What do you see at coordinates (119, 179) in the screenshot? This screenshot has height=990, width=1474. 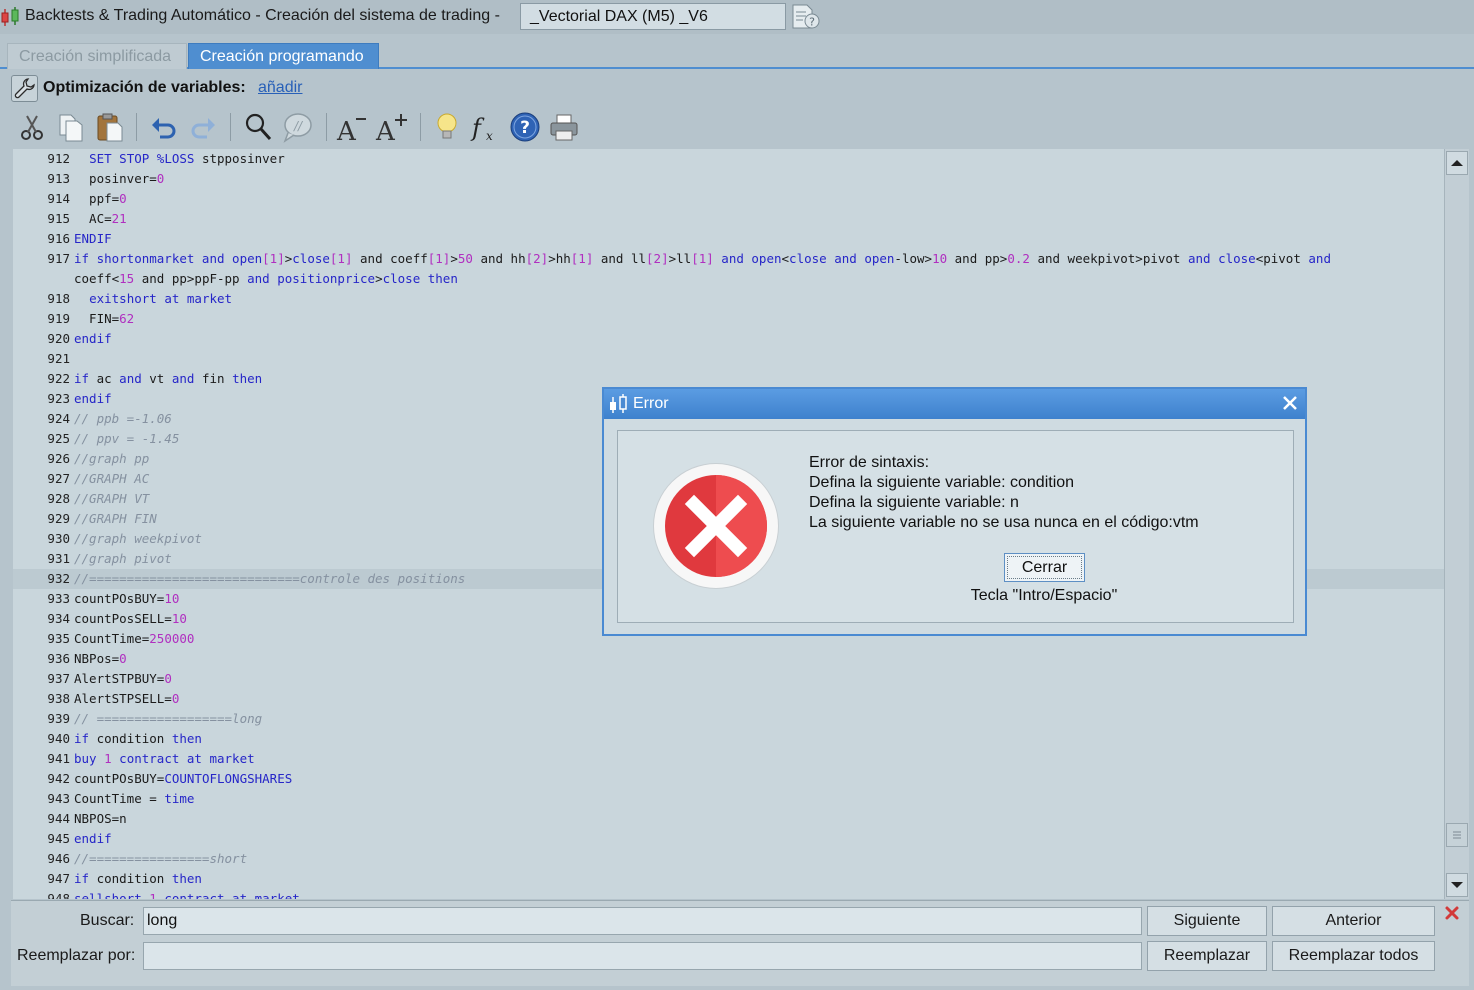 I see `code-line: posinver=0` at bounding box center [119, 179].